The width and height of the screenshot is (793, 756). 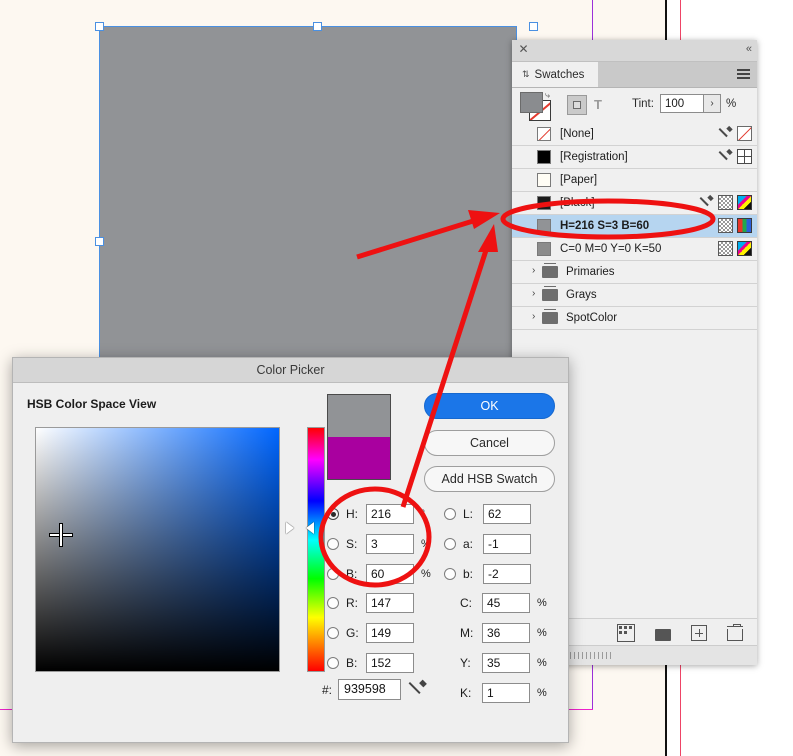 What do you see at coordinates (333, 544) in the screenshot?
I see `radio-s` at bounding box center [333, 544].